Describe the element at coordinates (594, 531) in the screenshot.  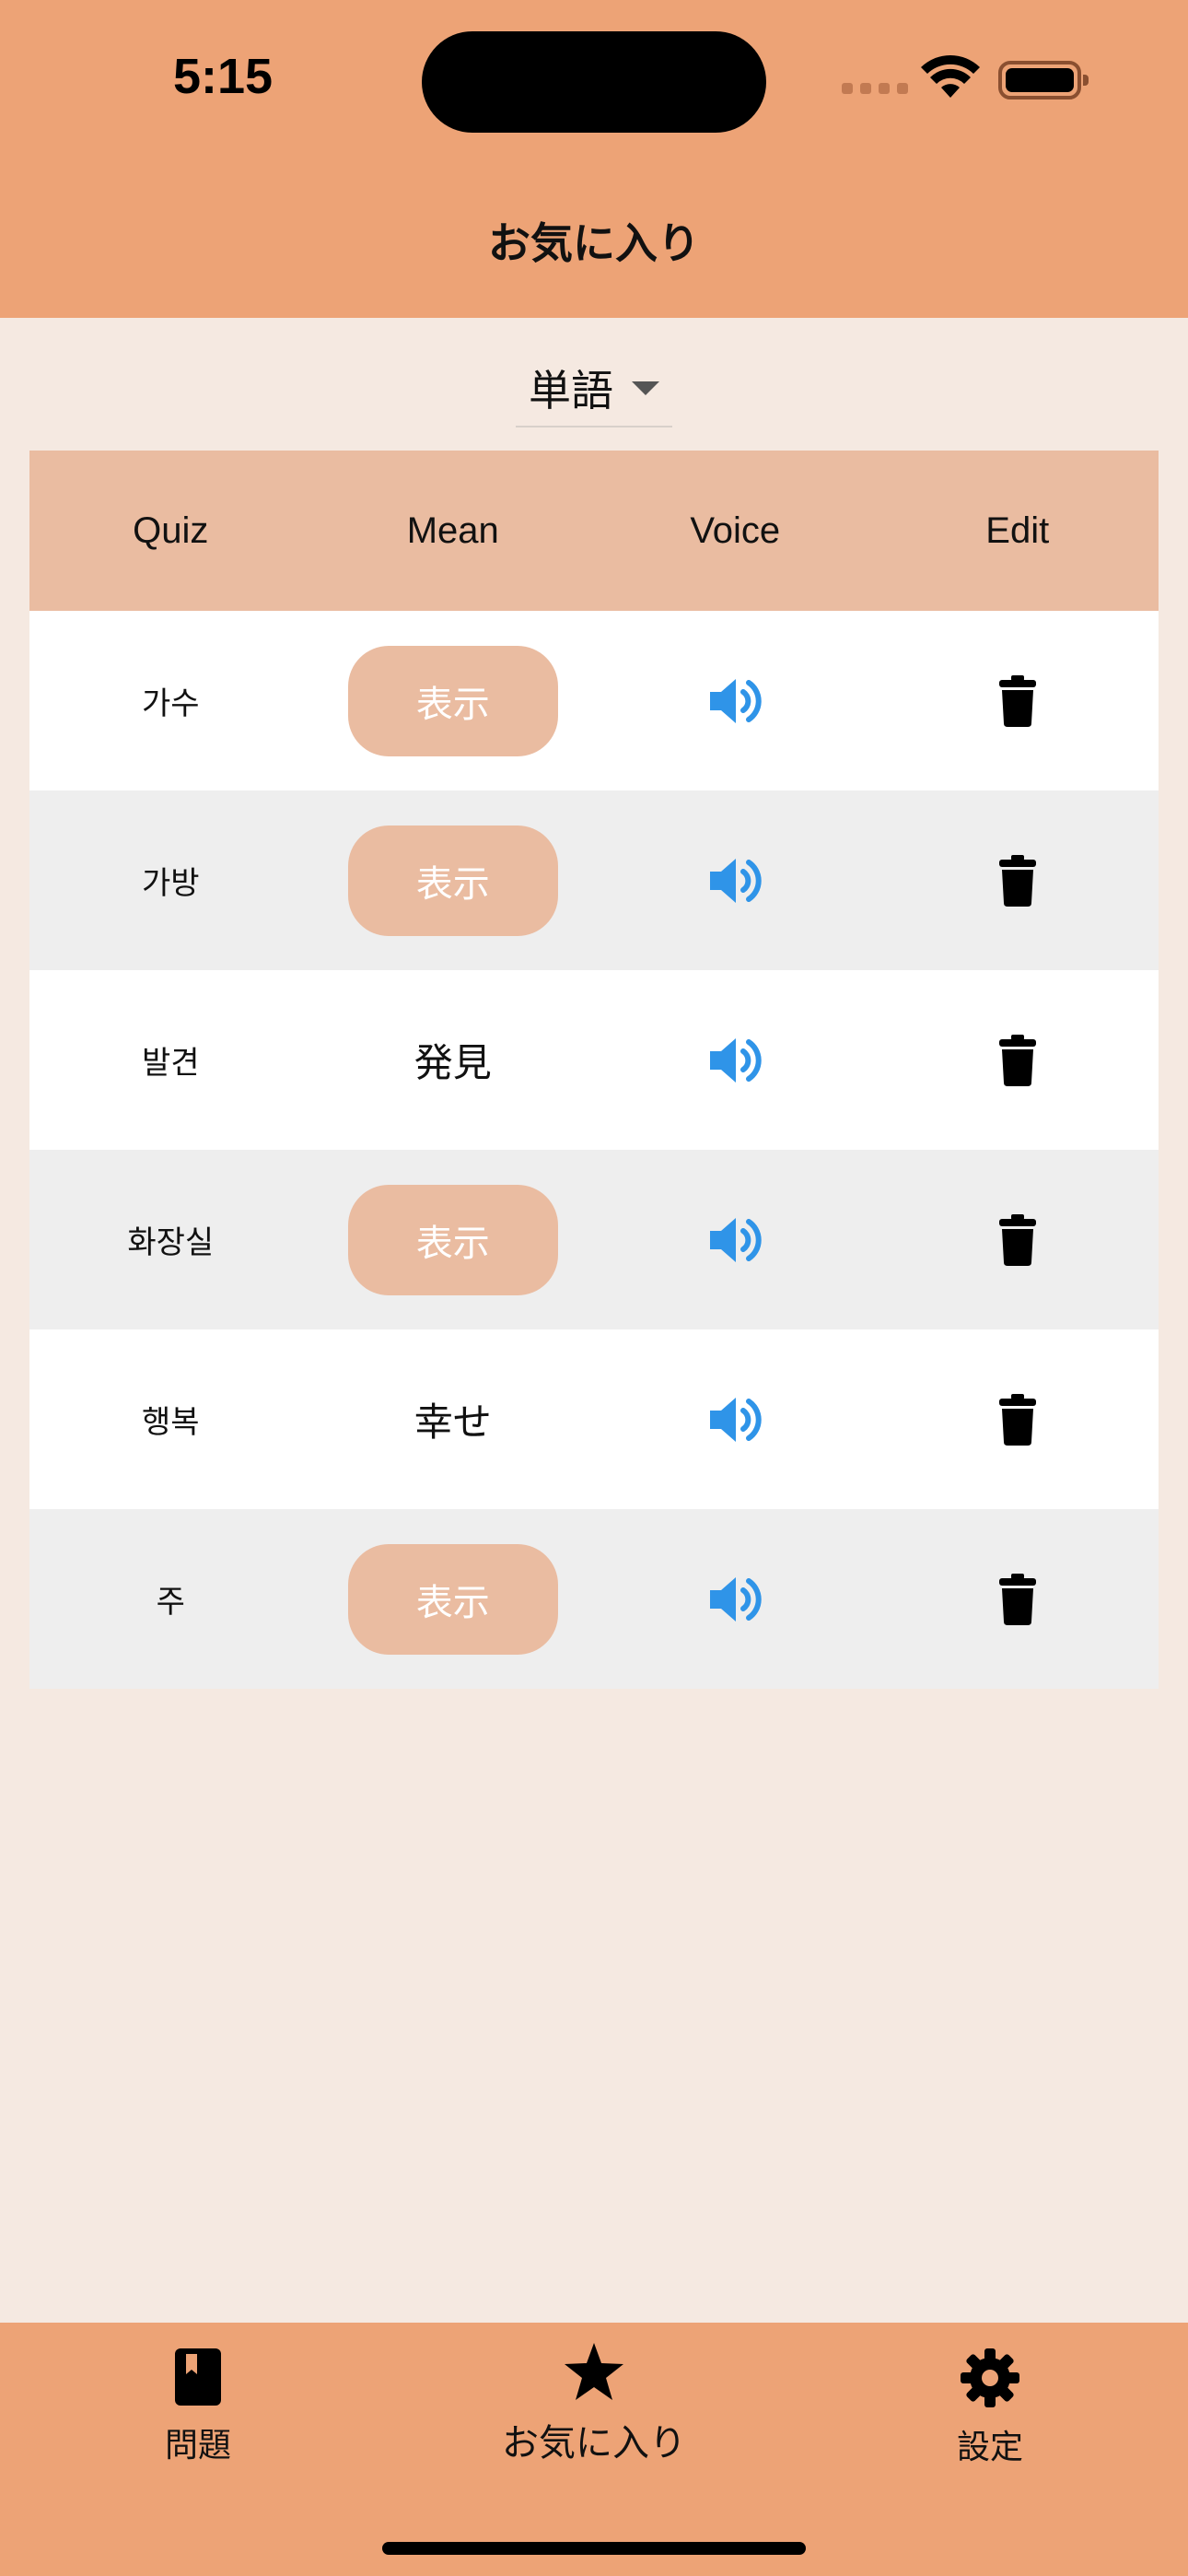
I see `table-header: Quiz Mean Voice Edit` at that location.